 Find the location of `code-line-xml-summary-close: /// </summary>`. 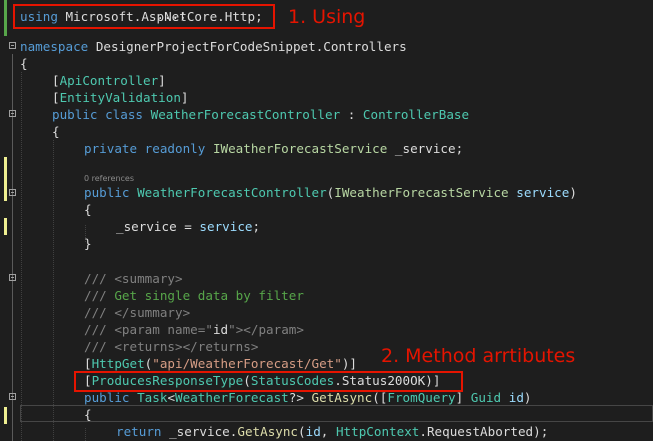

code-line-xml-summary-close: /// </summary> is located at coordinates (137, 312).